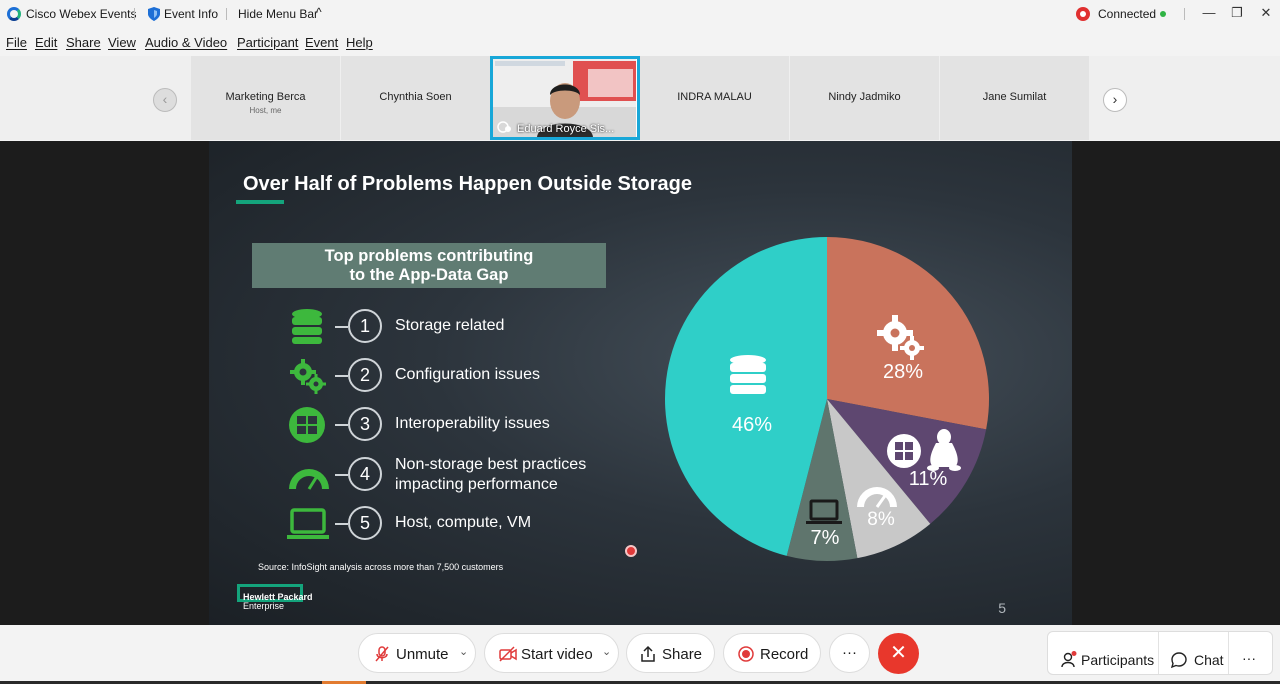 The image size is (1280, 684). I want to click on menu-view: View, so click(122, 42).